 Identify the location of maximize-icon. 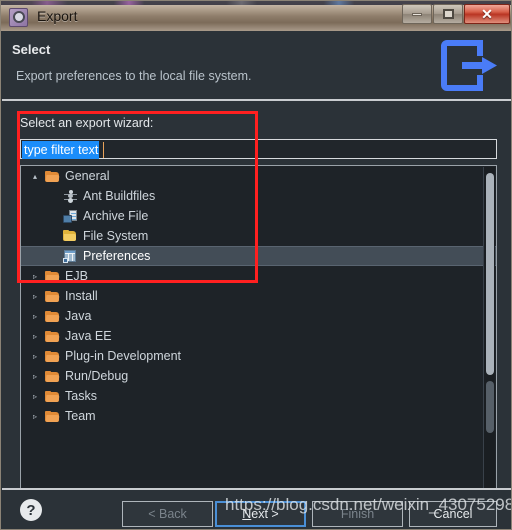
(448, 14).